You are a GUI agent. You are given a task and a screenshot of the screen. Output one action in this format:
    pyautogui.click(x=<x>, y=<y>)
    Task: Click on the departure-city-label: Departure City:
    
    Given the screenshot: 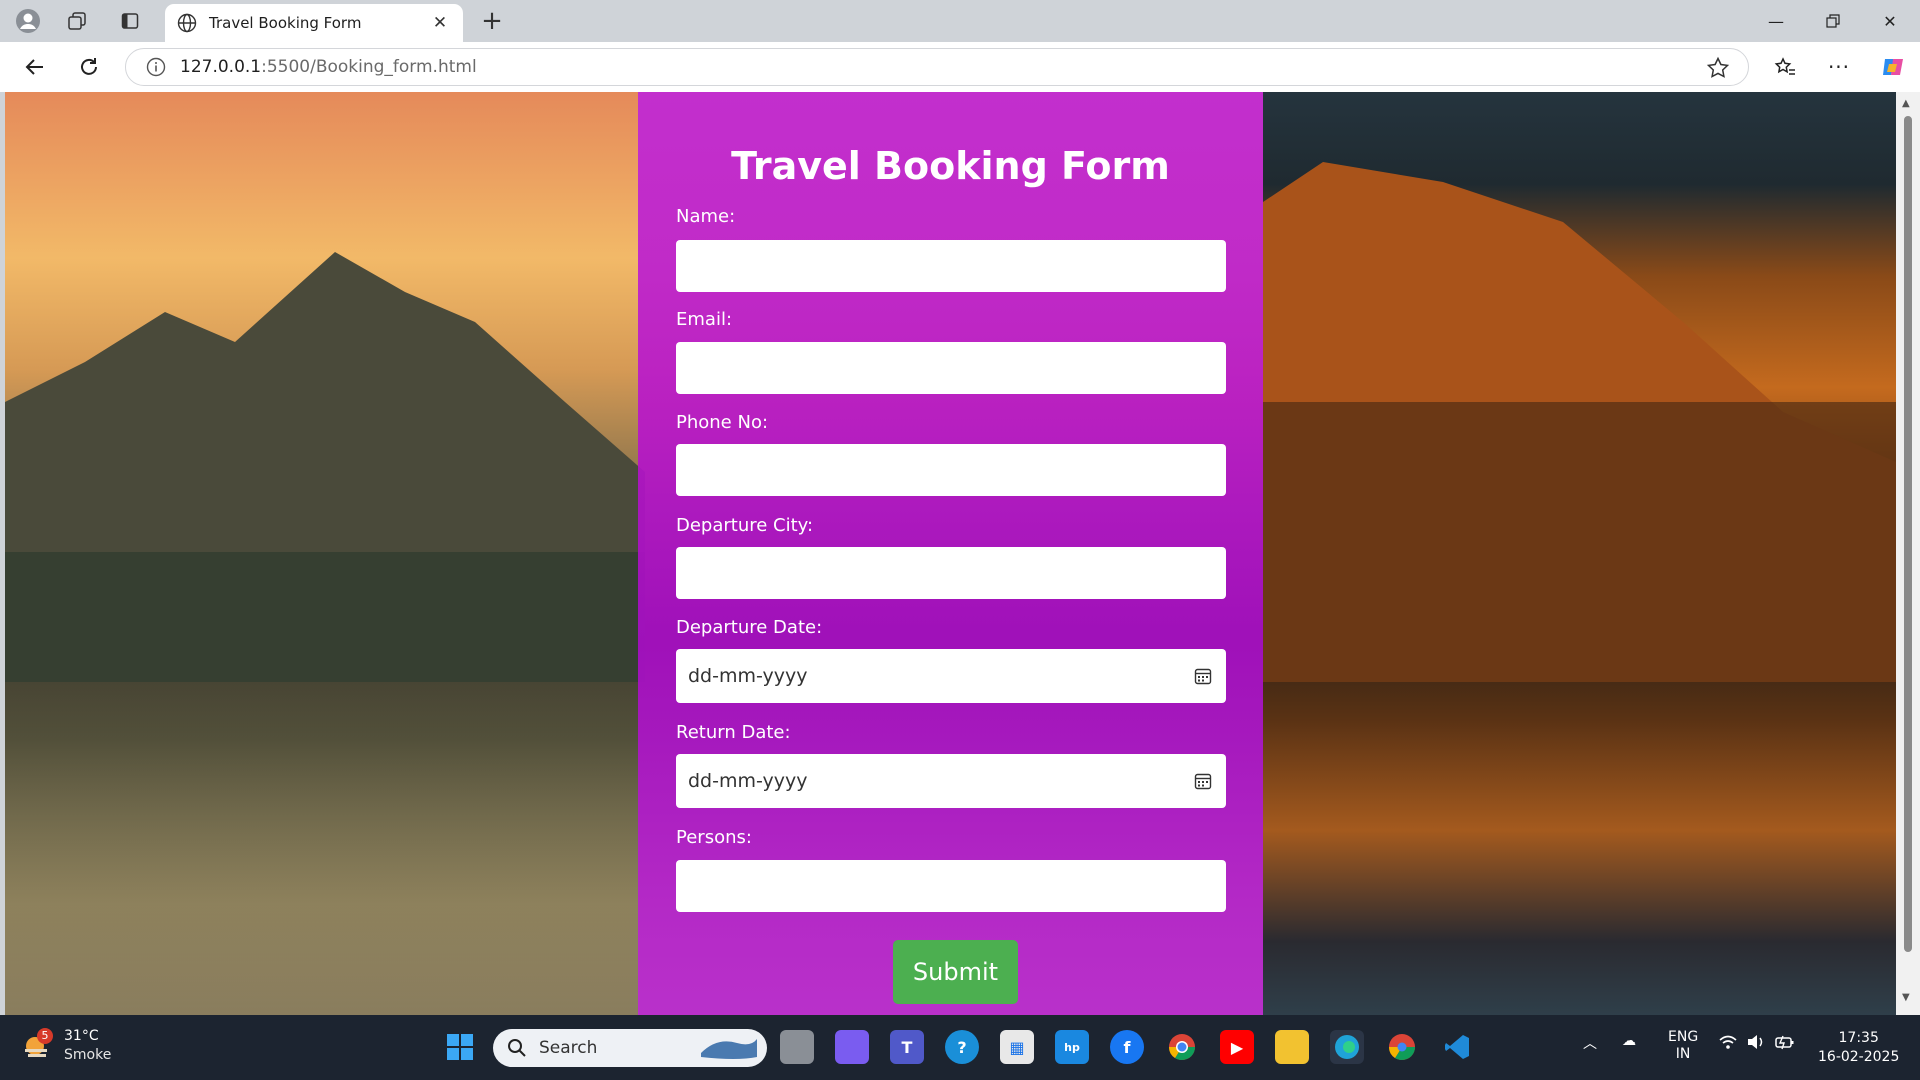 What is the action you would take?
    pyautogui.click(x=745, y=525)
    